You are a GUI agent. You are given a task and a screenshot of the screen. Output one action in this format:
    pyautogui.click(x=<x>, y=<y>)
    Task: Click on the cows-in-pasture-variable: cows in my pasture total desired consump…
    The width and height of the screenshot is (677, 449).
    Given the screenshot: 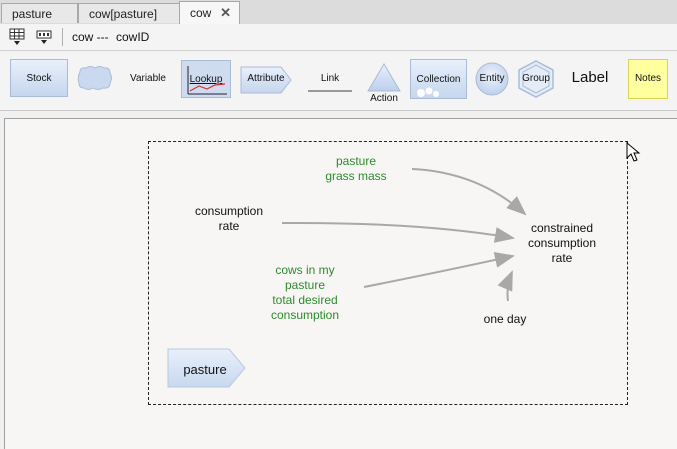 What is the action you would take?
    pyautogui.click(x=305, y=293)
    